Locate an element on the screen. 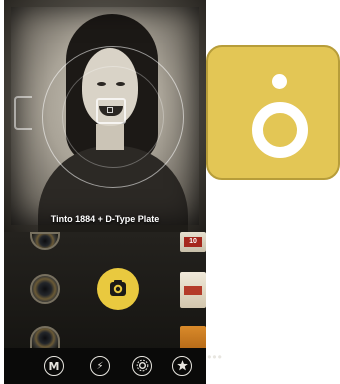 The height and width of the screenshot is (384, 340). app-logo-dot is located at coordinates (279, 81).